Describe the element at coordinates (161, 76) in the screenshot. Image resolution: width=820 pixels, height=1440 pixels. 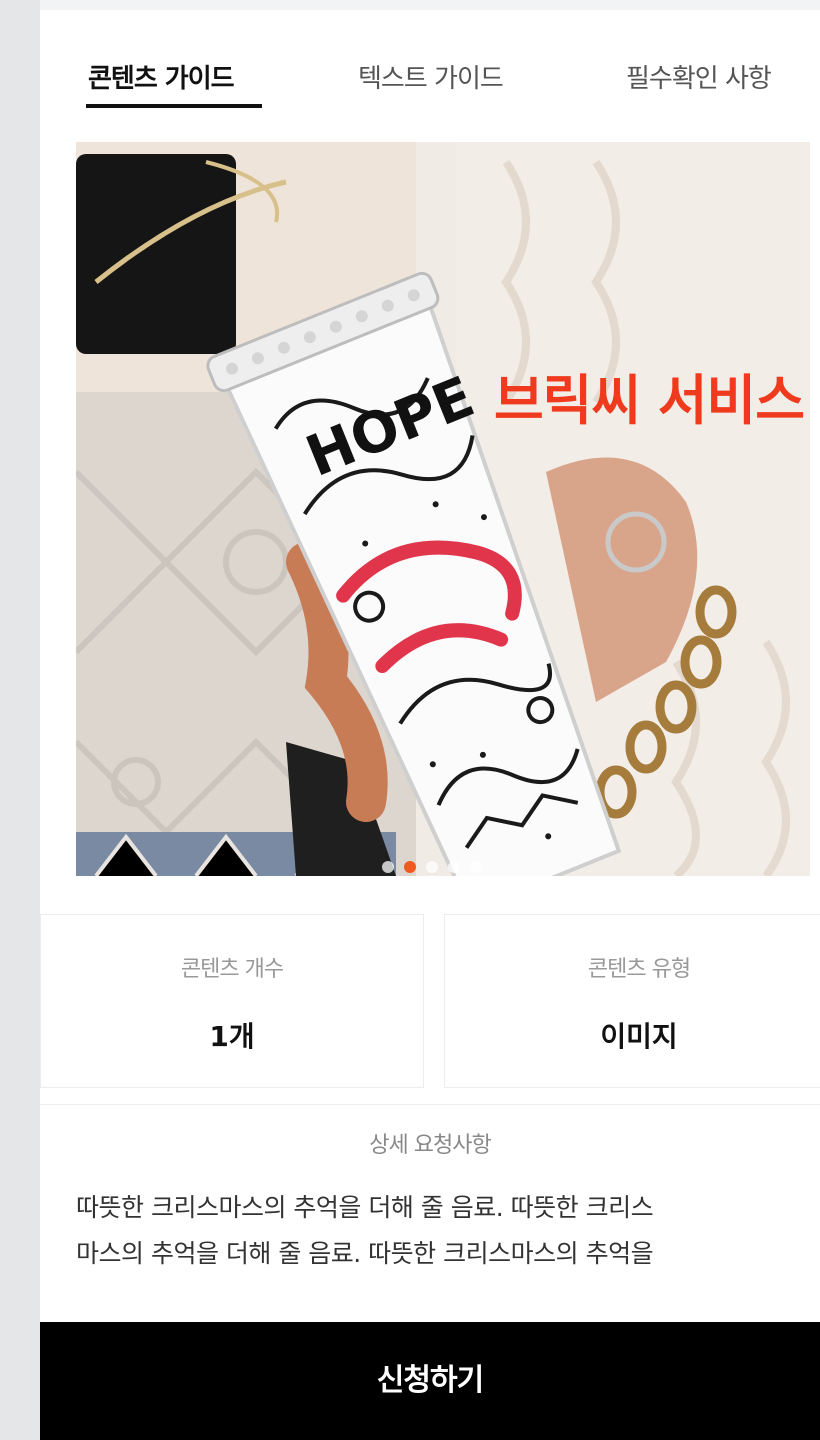
I see `tab-content-guide: 콘텐츠 가이드` at that location.